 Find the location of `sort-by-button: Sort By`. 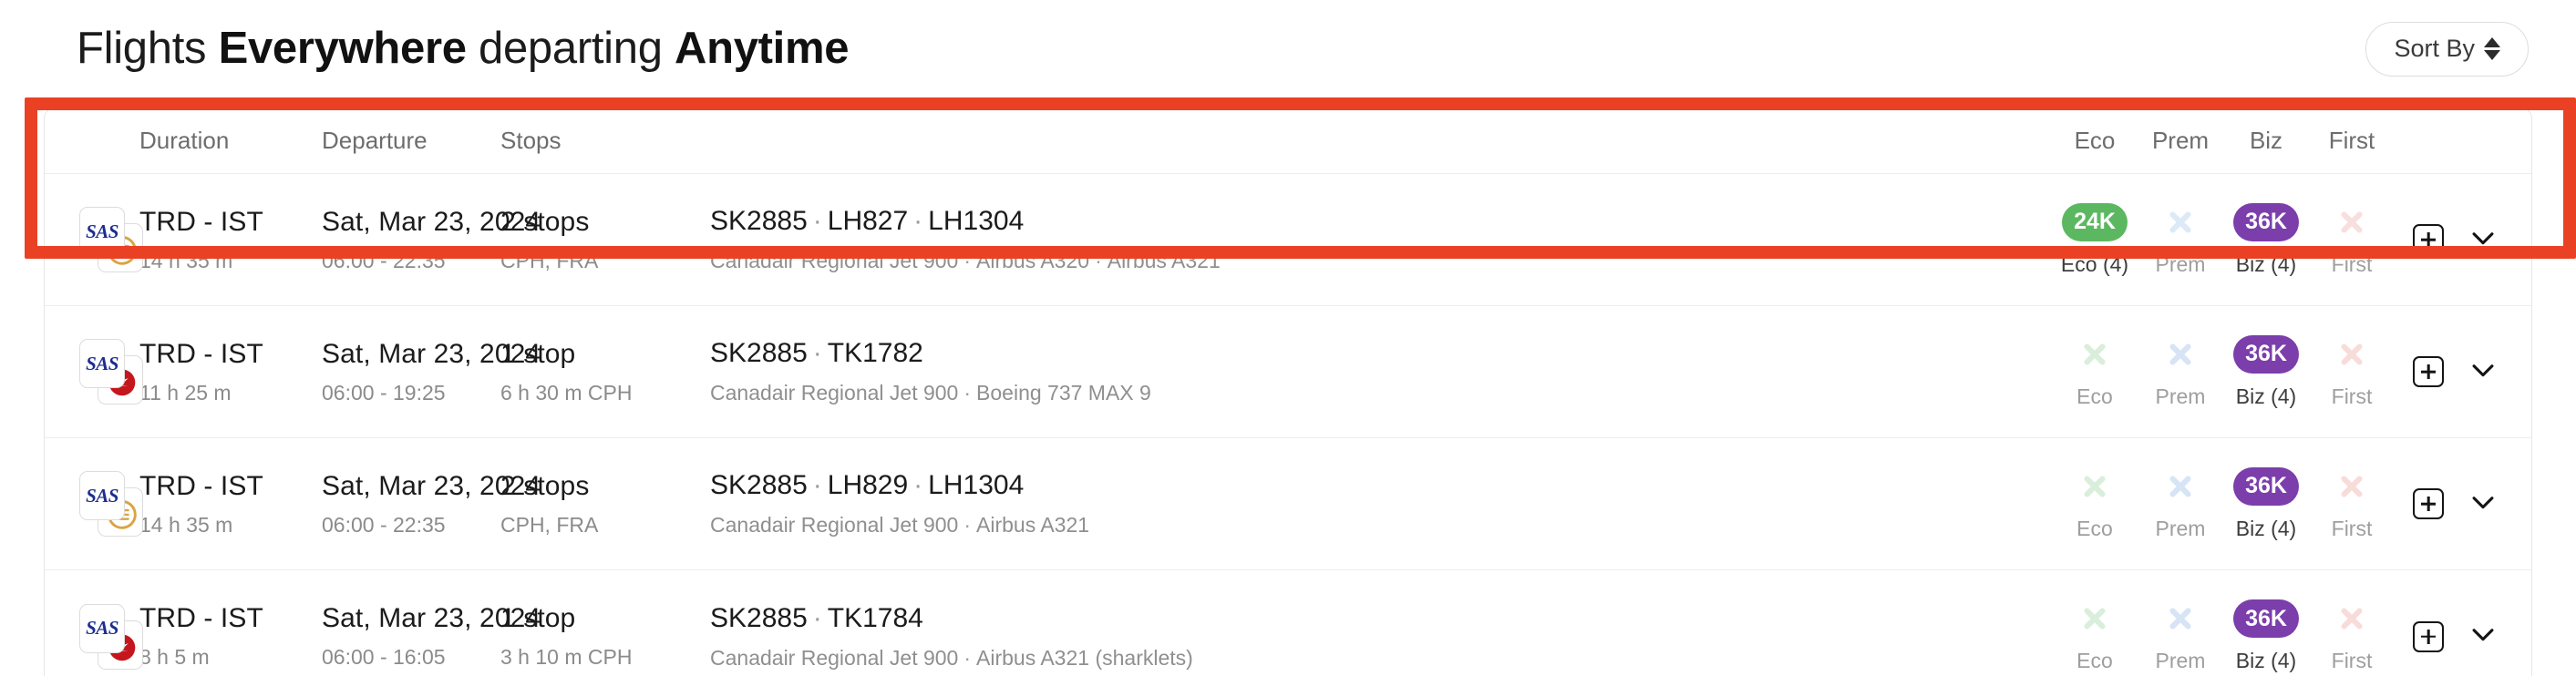

sort-by-button: Sort By is located at coordinates (2447, 49).